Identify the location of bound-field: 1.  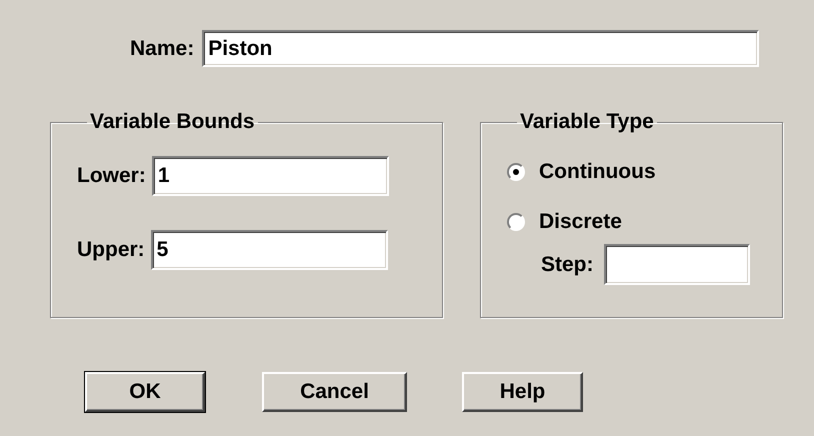
(270, 176).